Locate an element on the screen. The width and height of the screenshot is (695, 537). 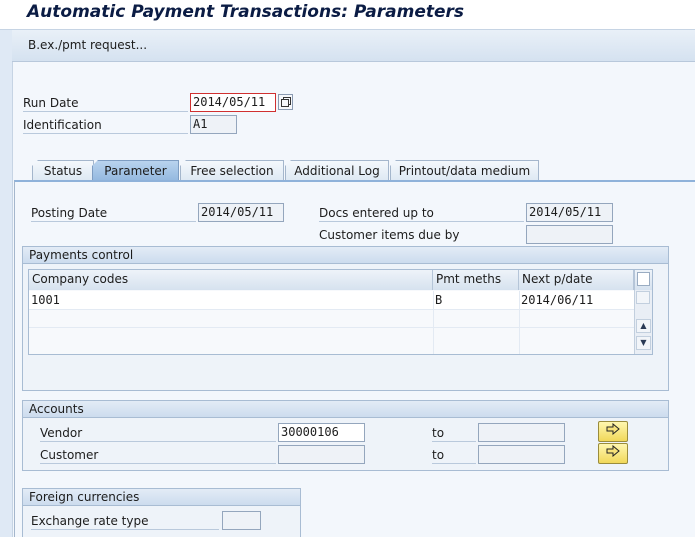
exchange-rate-type-field is located at coordinates (241, 520).